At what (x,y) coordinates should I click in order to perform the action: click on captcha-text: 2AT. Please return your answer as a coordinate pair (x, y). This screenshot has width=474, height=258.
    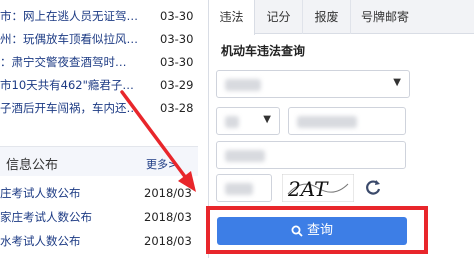
    Looking at the image, I should click on (308, 189).